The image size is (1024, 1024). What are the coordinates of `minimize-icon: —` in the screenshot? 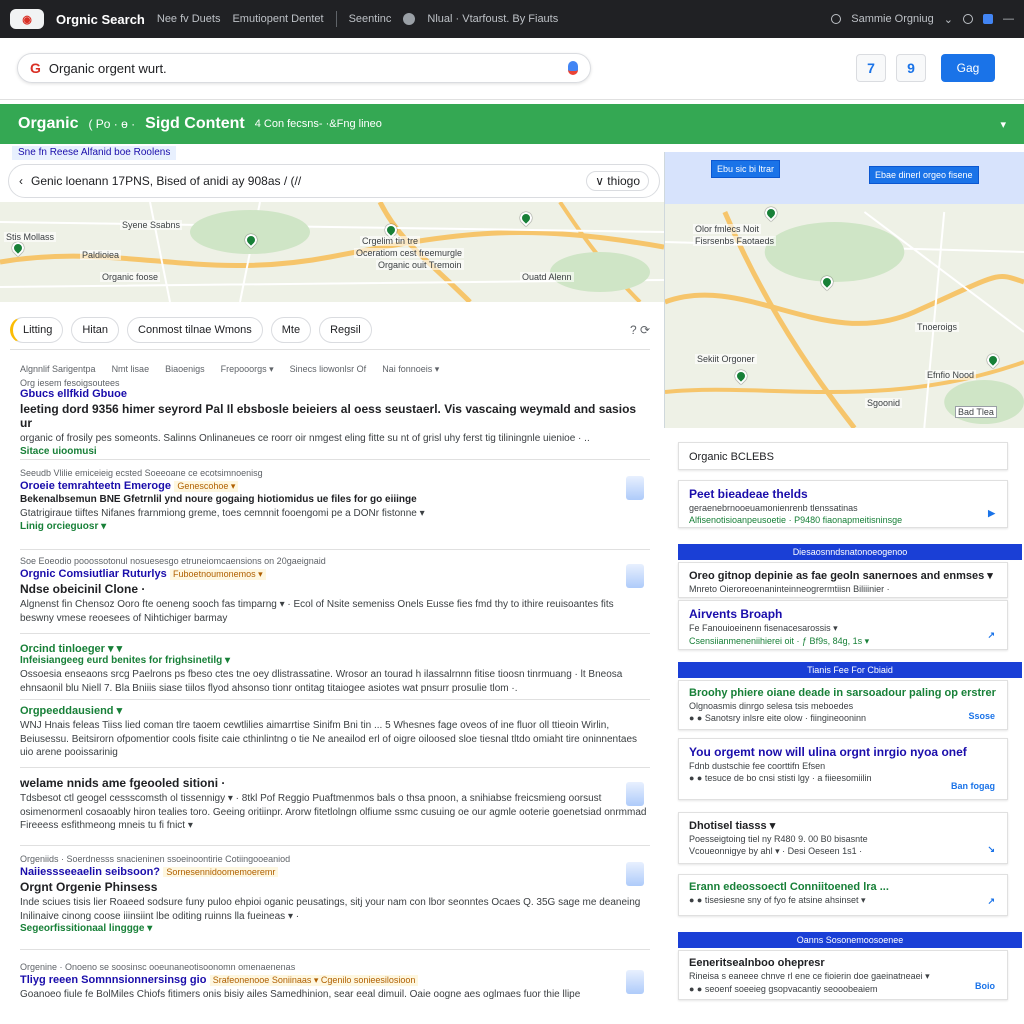 It's located at (1008, 19).